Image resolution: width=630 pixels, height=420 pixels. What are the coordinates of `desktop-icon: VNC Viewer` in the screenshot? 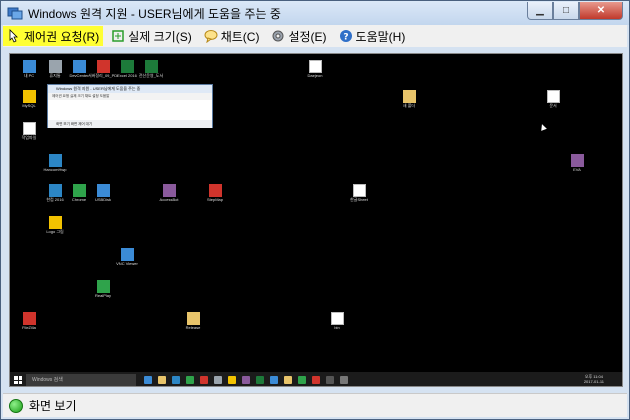 It's located at (127, 257).